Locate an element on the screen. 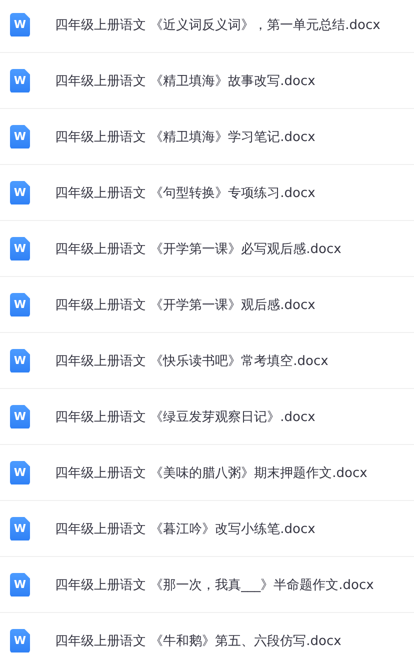 This screenshot has height=664, width=414. file-name: 四年级上册语文 《美味的腊八粥》期末押题作文.docx is located at coordinates (211, 473).